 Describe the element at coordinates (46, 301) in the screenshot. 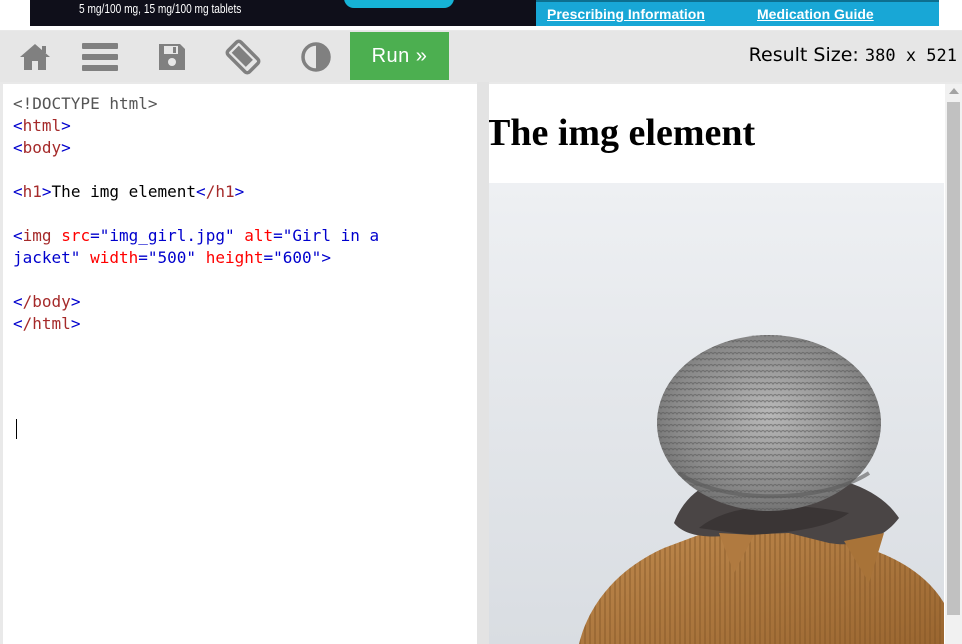

I see `code-tag: /body` at that location.